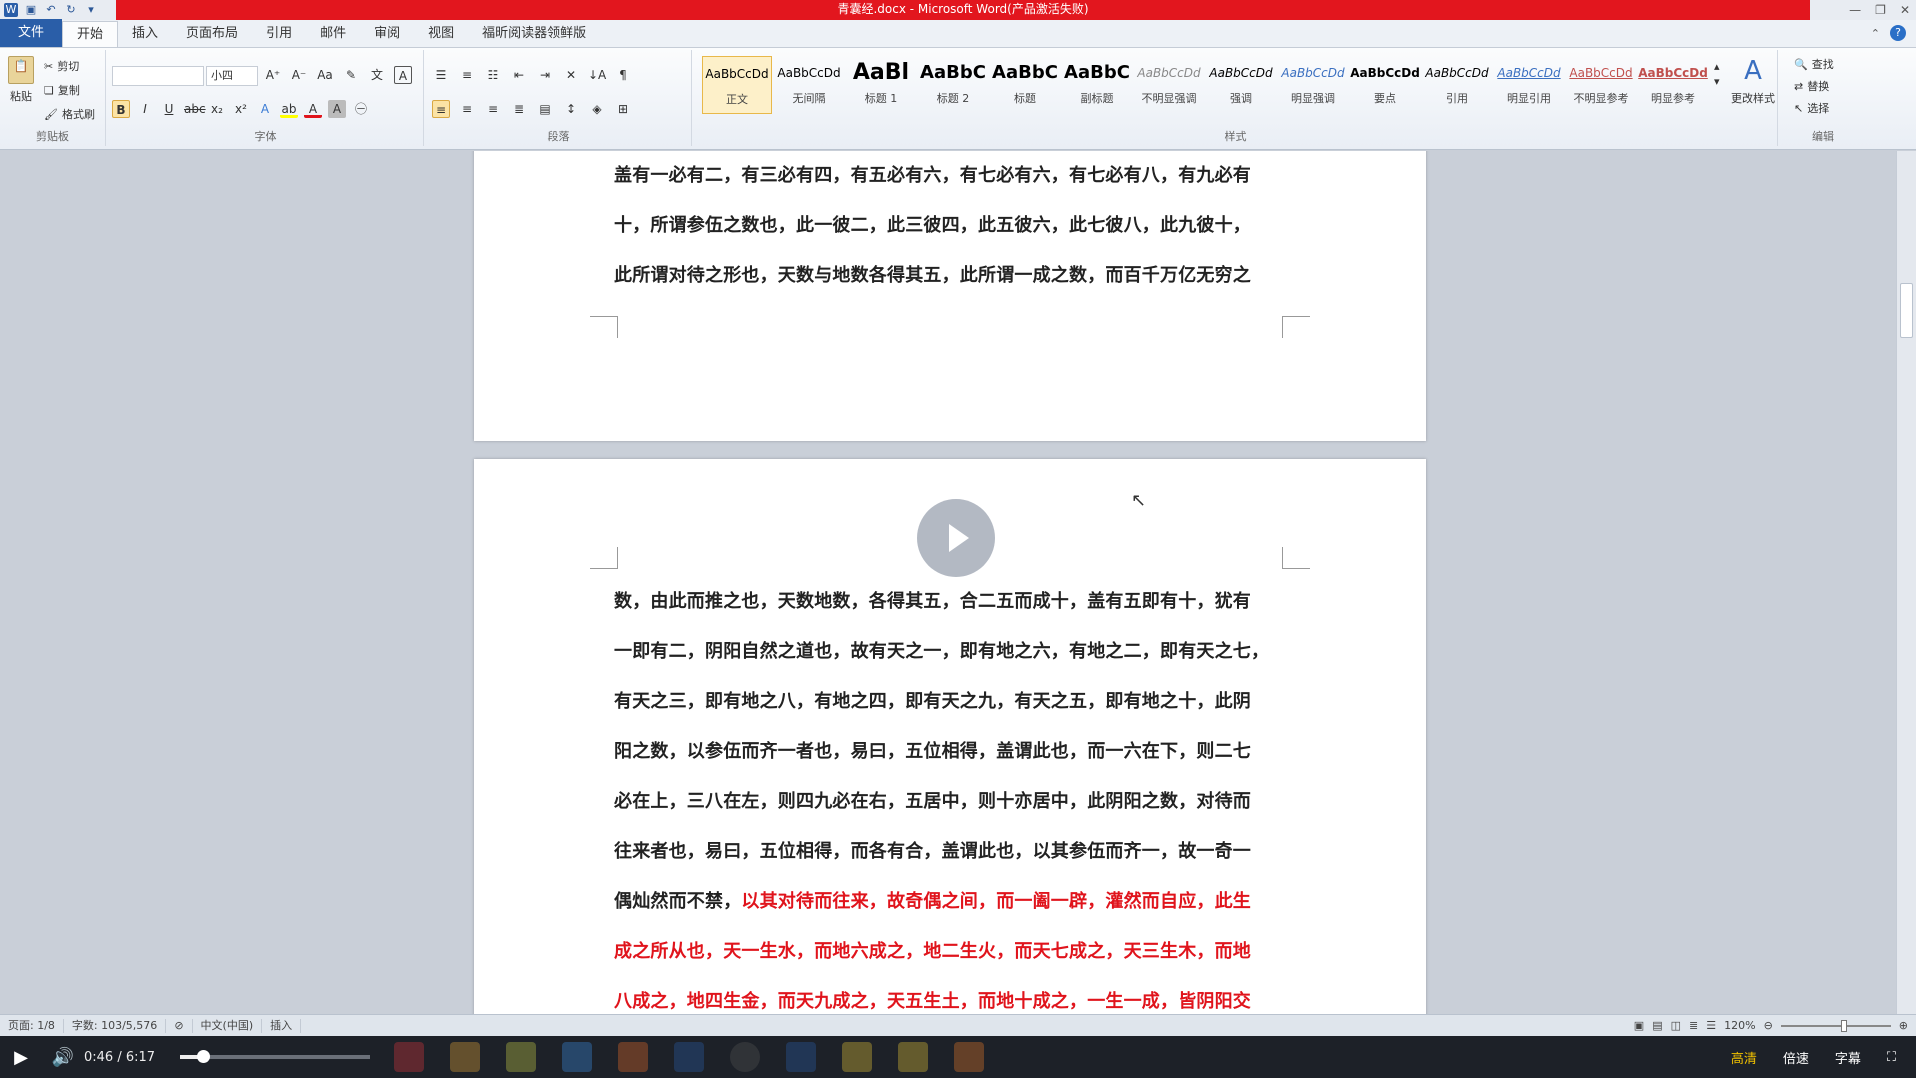 Image resolution: width=1916 pixels, height=1078 pixels. Describe the element at coordinates (69, 114) in the screenshot. I see `format-painter-button: 🖌 格式刷` at that location.